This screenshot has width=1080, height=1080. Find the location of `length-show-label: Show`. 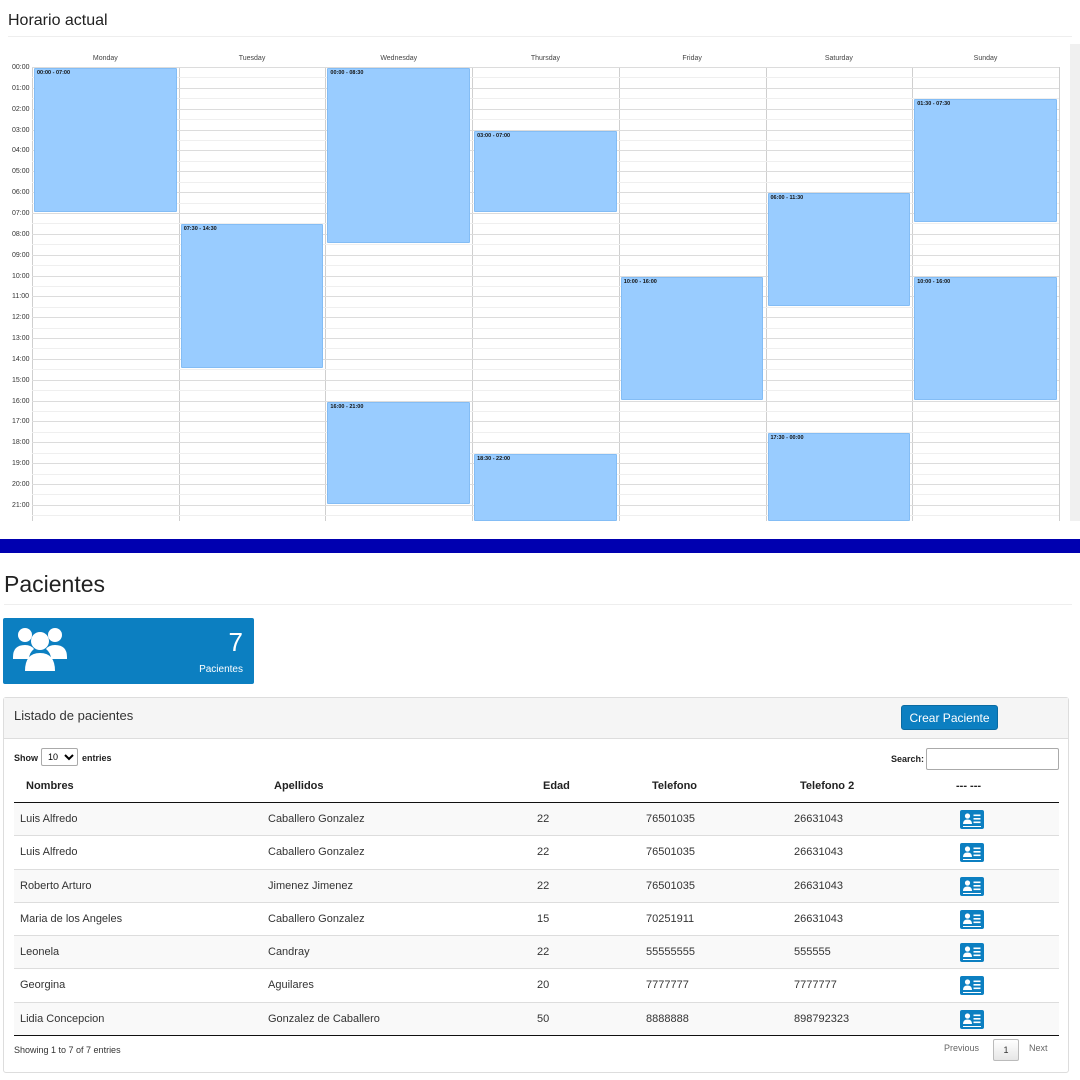

length-show-label: Show is located at coordinates (26, 758).